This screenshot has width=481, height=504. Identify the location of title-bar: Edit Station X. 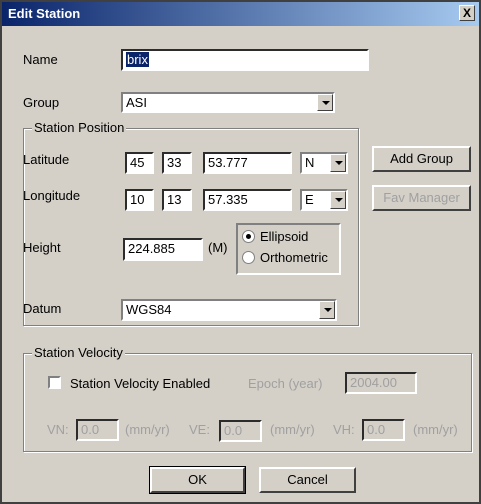
(240, 14).